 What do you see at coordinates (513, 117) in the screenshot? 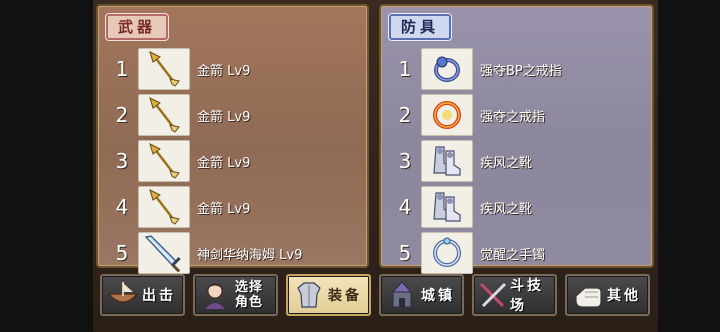
I see `armor-name: 强夺之戒指` at bounding box center [513, 117].